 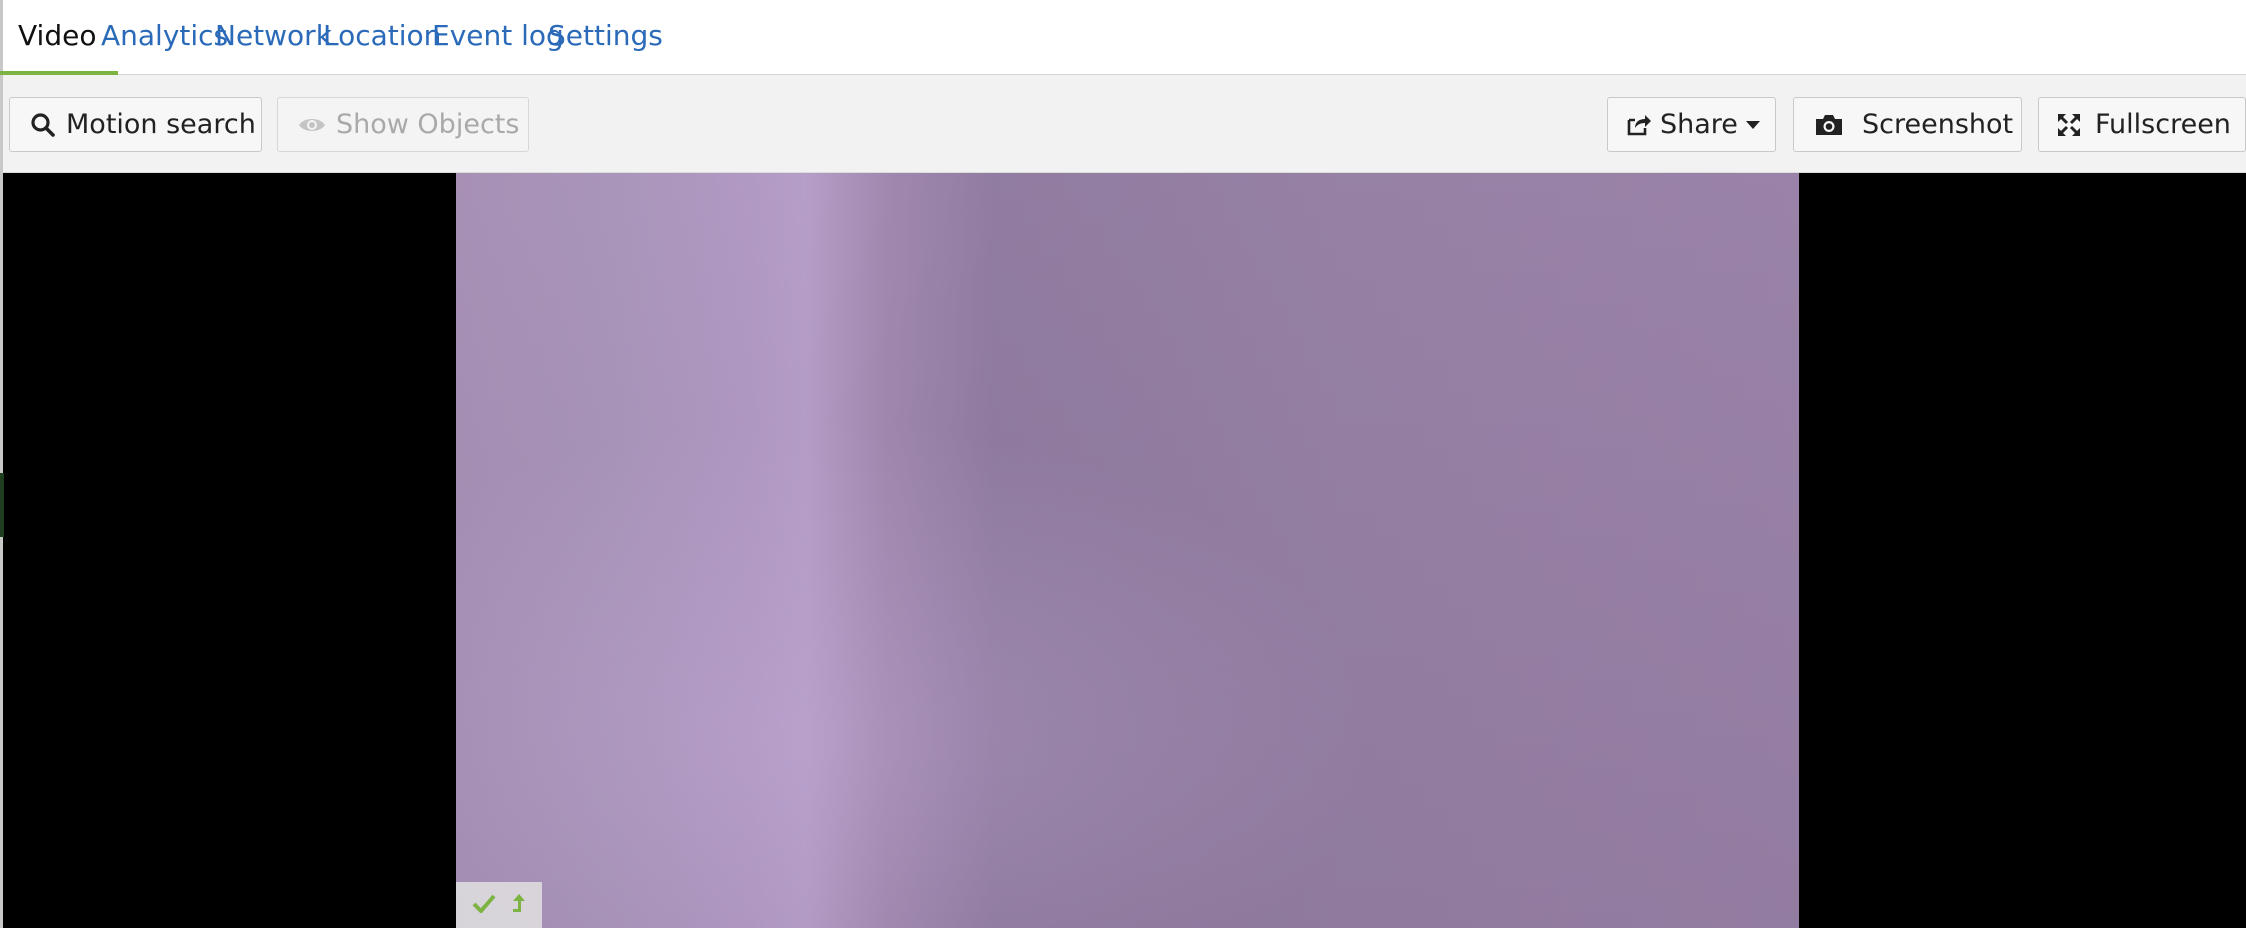 What do you see at coordinates (498, 37) in the screenshot?
I see `tab-event-log: Event log` at bounding box center [498, 37].